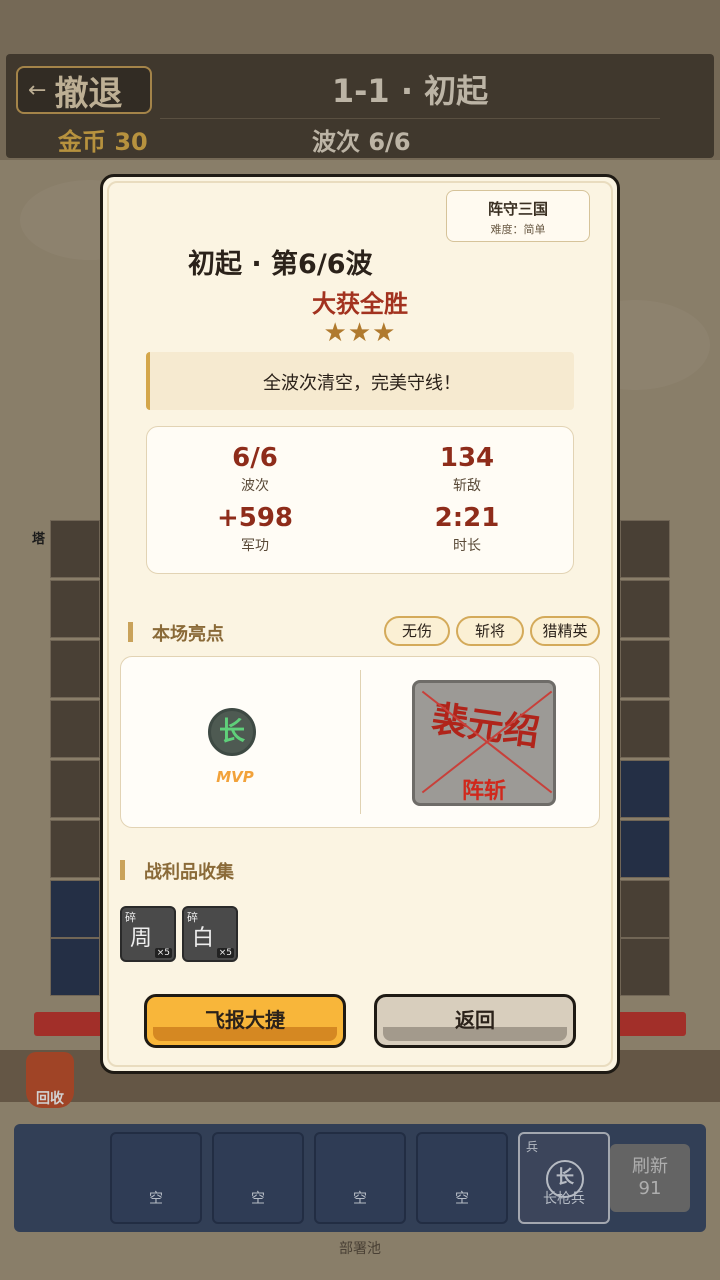  I want to click on stat-merit: +598 军功, so click(255, 529).